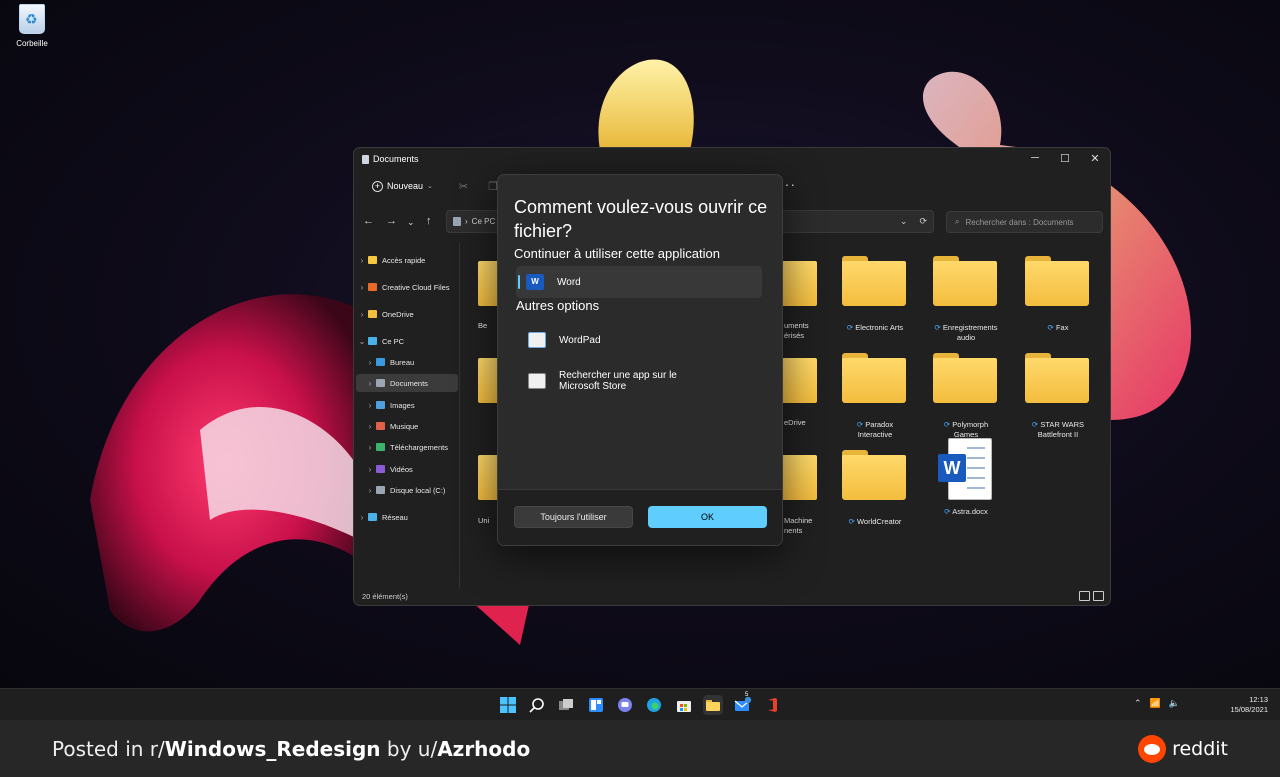  I want to click on store-icon, so click(684, 706).